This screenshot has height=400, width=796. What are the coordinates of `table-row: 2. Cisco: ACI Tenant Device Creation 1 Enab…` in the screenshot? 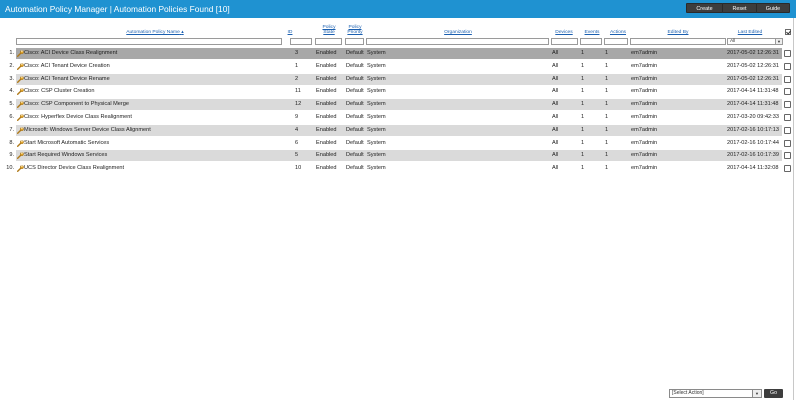 It's located at (398, 66).